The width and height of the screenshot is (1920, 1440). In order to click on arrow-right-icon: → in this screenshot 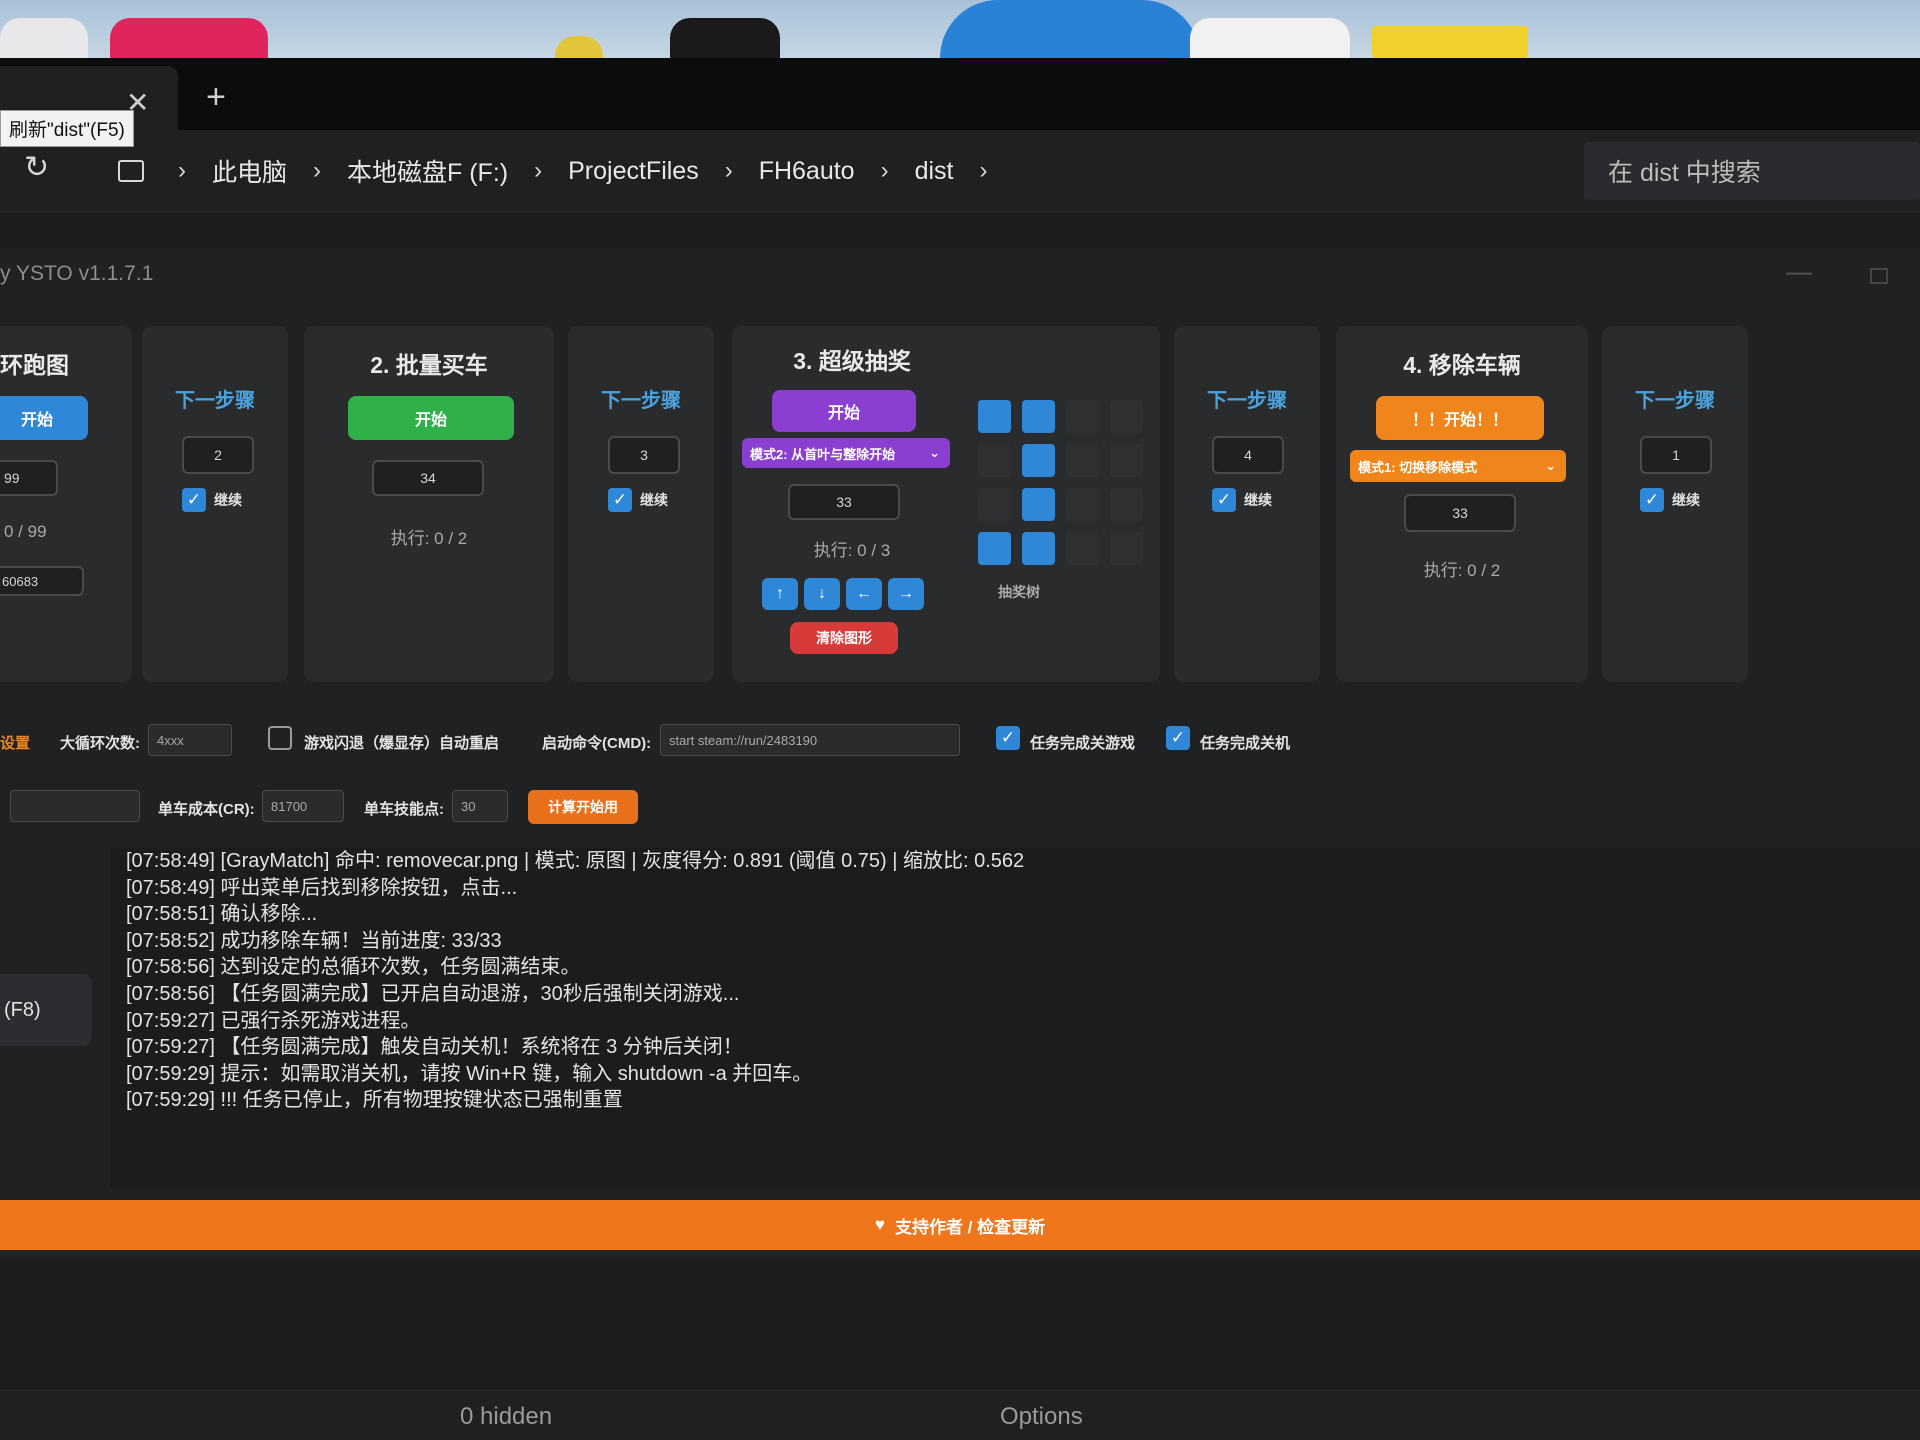, I will do `click(906, 594)`.